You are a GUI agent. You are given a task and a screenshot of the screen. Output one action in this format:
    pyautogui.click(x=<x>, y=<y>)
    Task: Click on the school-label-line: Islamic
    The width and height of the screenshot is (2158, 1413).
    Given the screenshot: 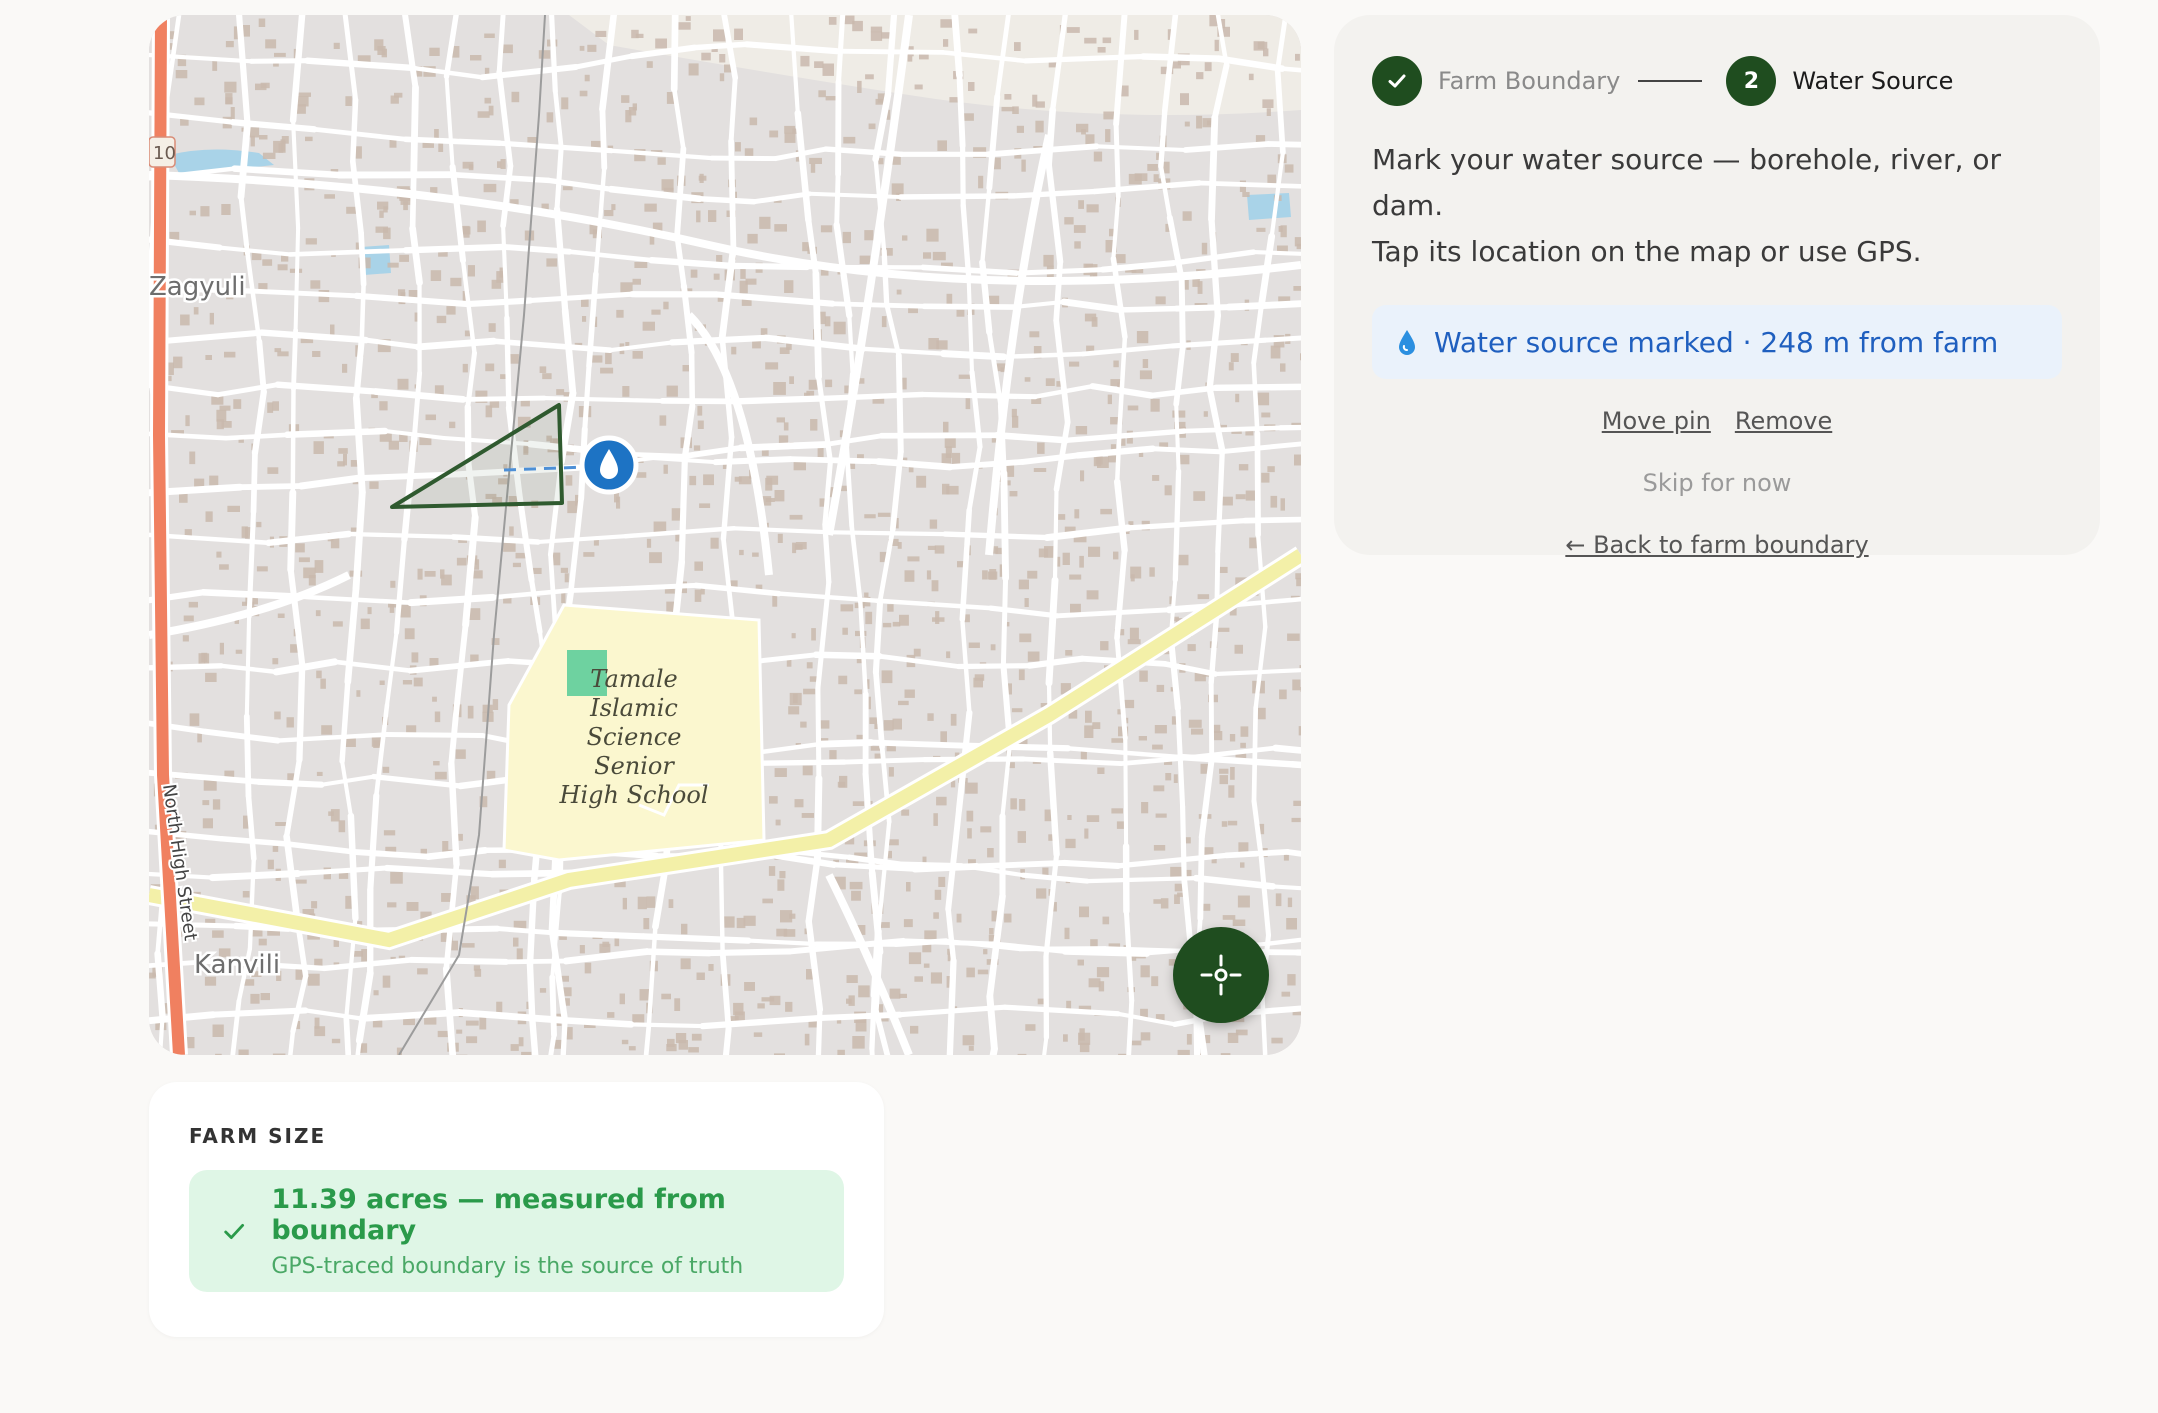 What is the action you would take?
    pyautogui.click(x=633, y=708)
    